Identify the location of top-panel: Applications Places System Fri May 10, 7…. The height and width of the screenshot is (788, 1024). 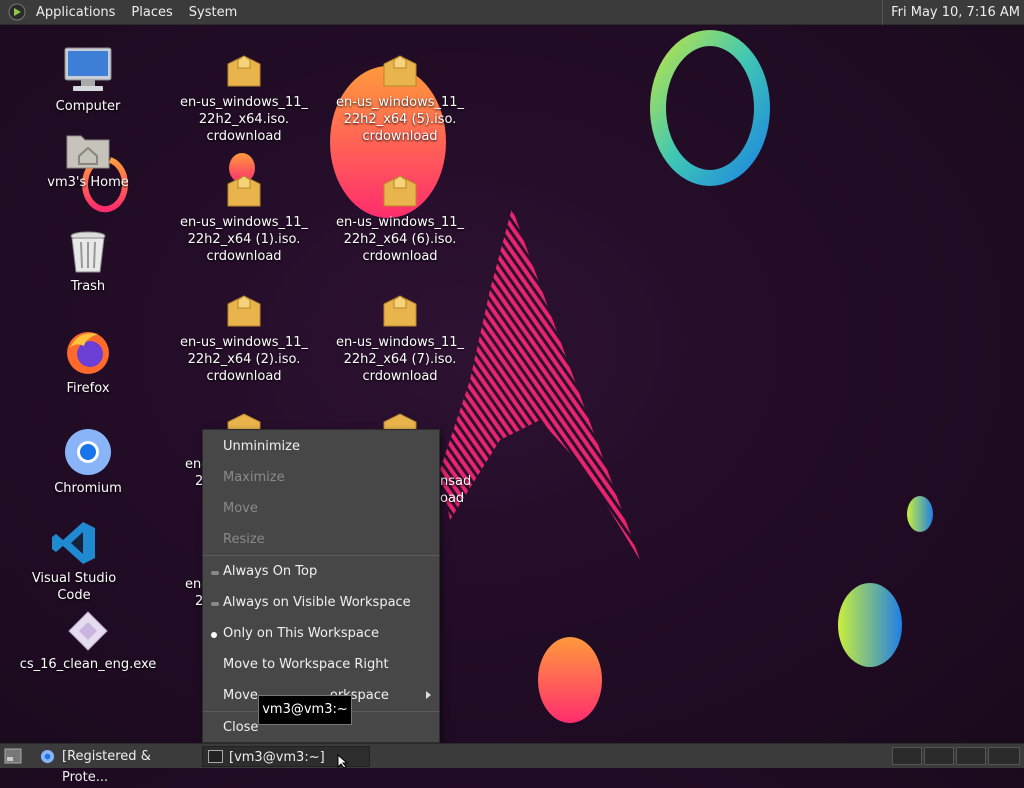
(512, 12).